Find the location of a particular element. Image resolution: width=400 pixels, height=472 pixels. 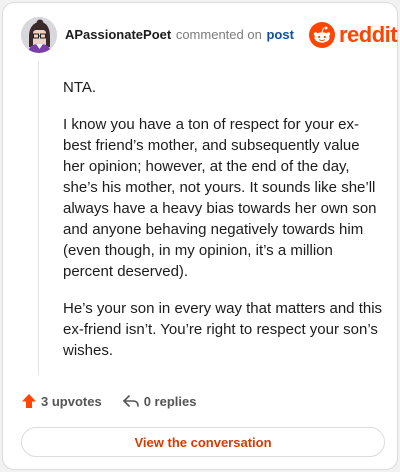

comment-header: APassionatePoet commented on post is located at coordinates (179, 34).